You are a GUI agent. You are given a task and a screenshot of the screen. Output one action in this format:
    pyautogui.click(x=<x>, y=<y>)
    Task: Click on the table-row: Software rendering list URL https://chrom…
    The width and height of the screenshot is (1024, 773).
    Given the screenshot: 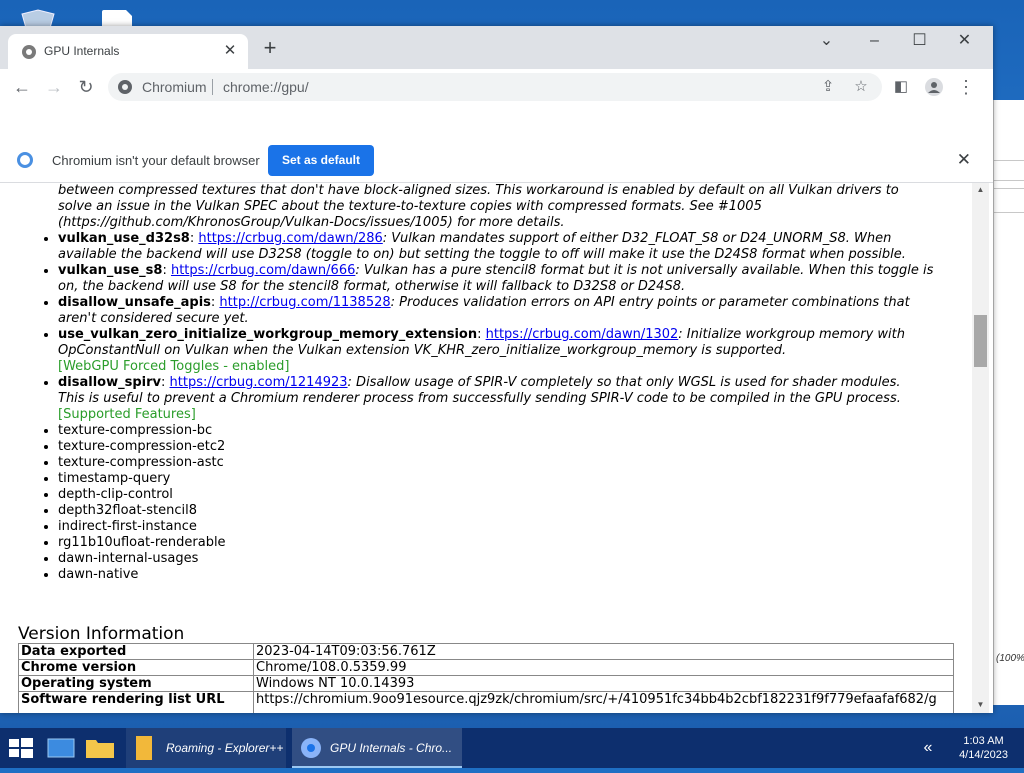 What is the action you would take?
    pyautogui.click(x=486, y=702)
    